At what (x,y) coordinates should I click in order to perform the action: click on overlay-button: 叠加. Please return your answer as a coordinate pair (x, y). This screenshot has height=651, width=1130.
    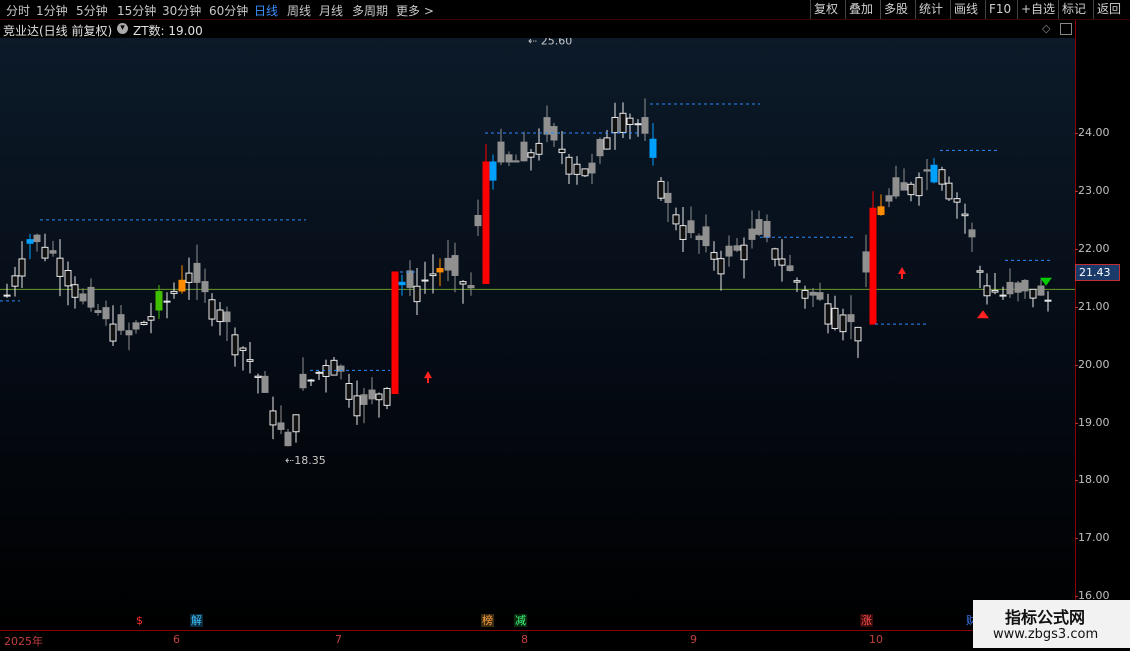
    Looking at the image, I should click on (860, 9).